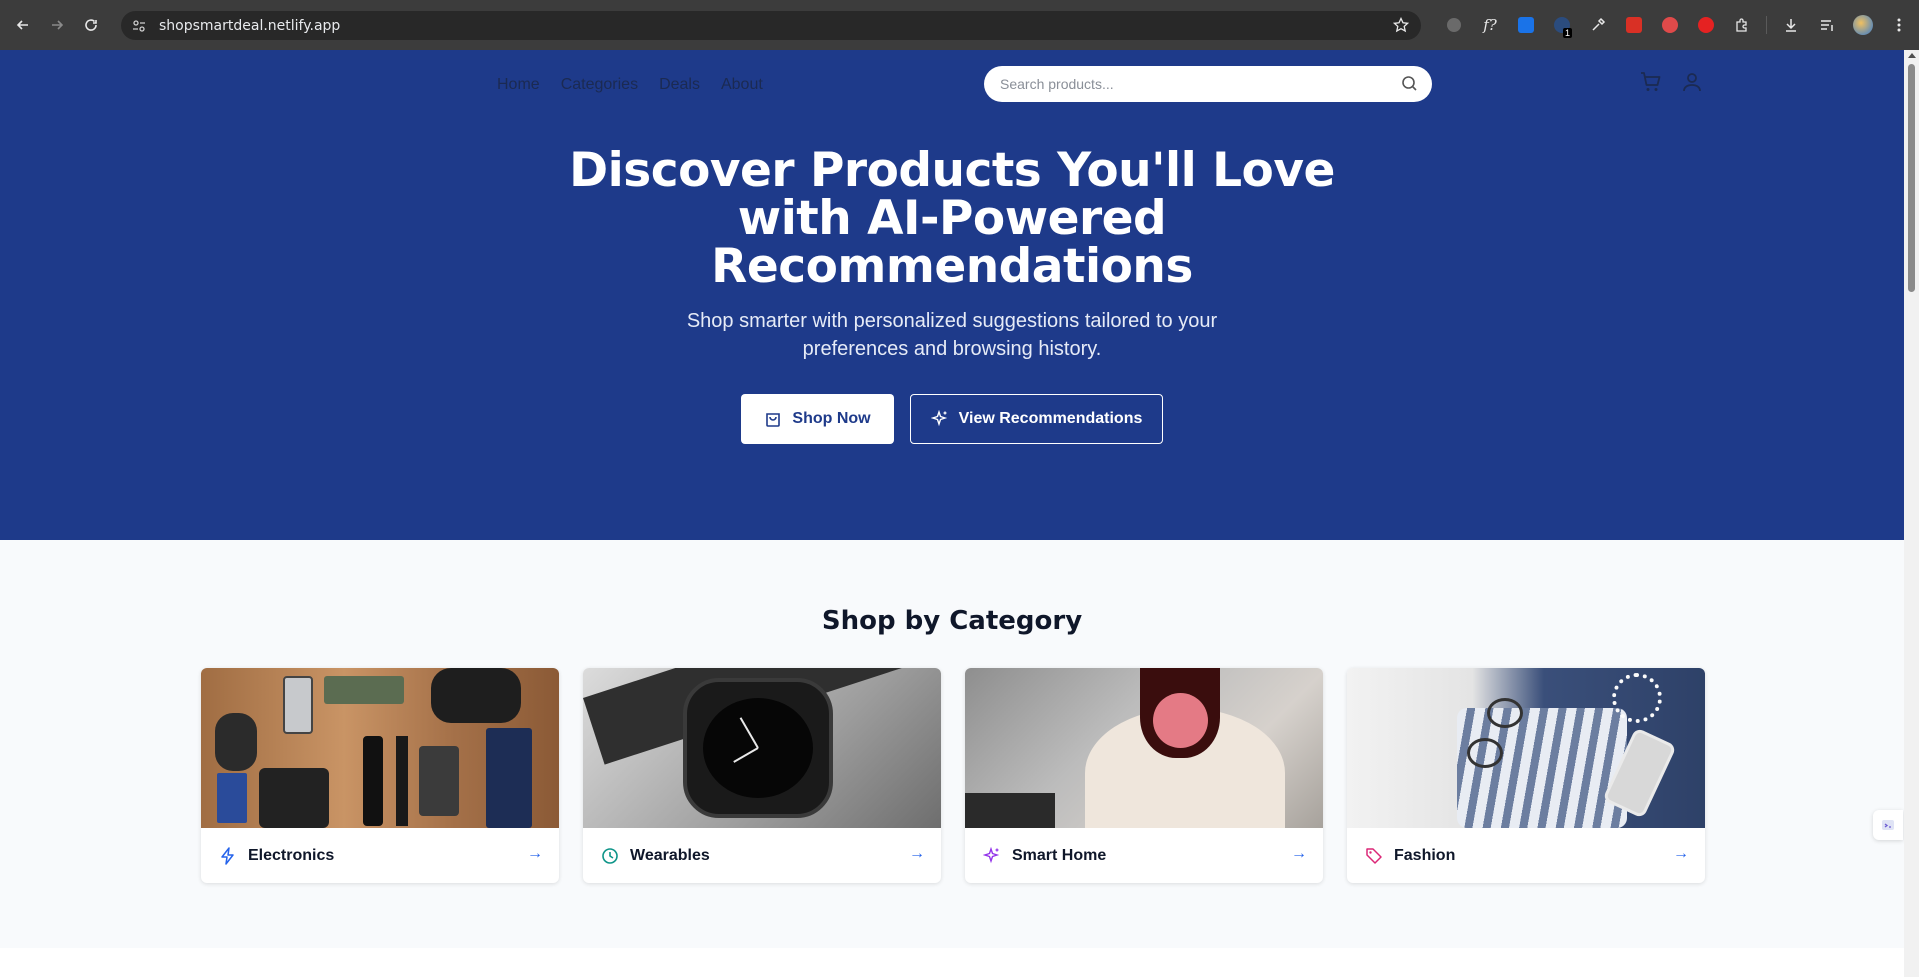 The image size is (1919, 977). I want to click on category-section-title: Shop by Category, so click(952, 621).